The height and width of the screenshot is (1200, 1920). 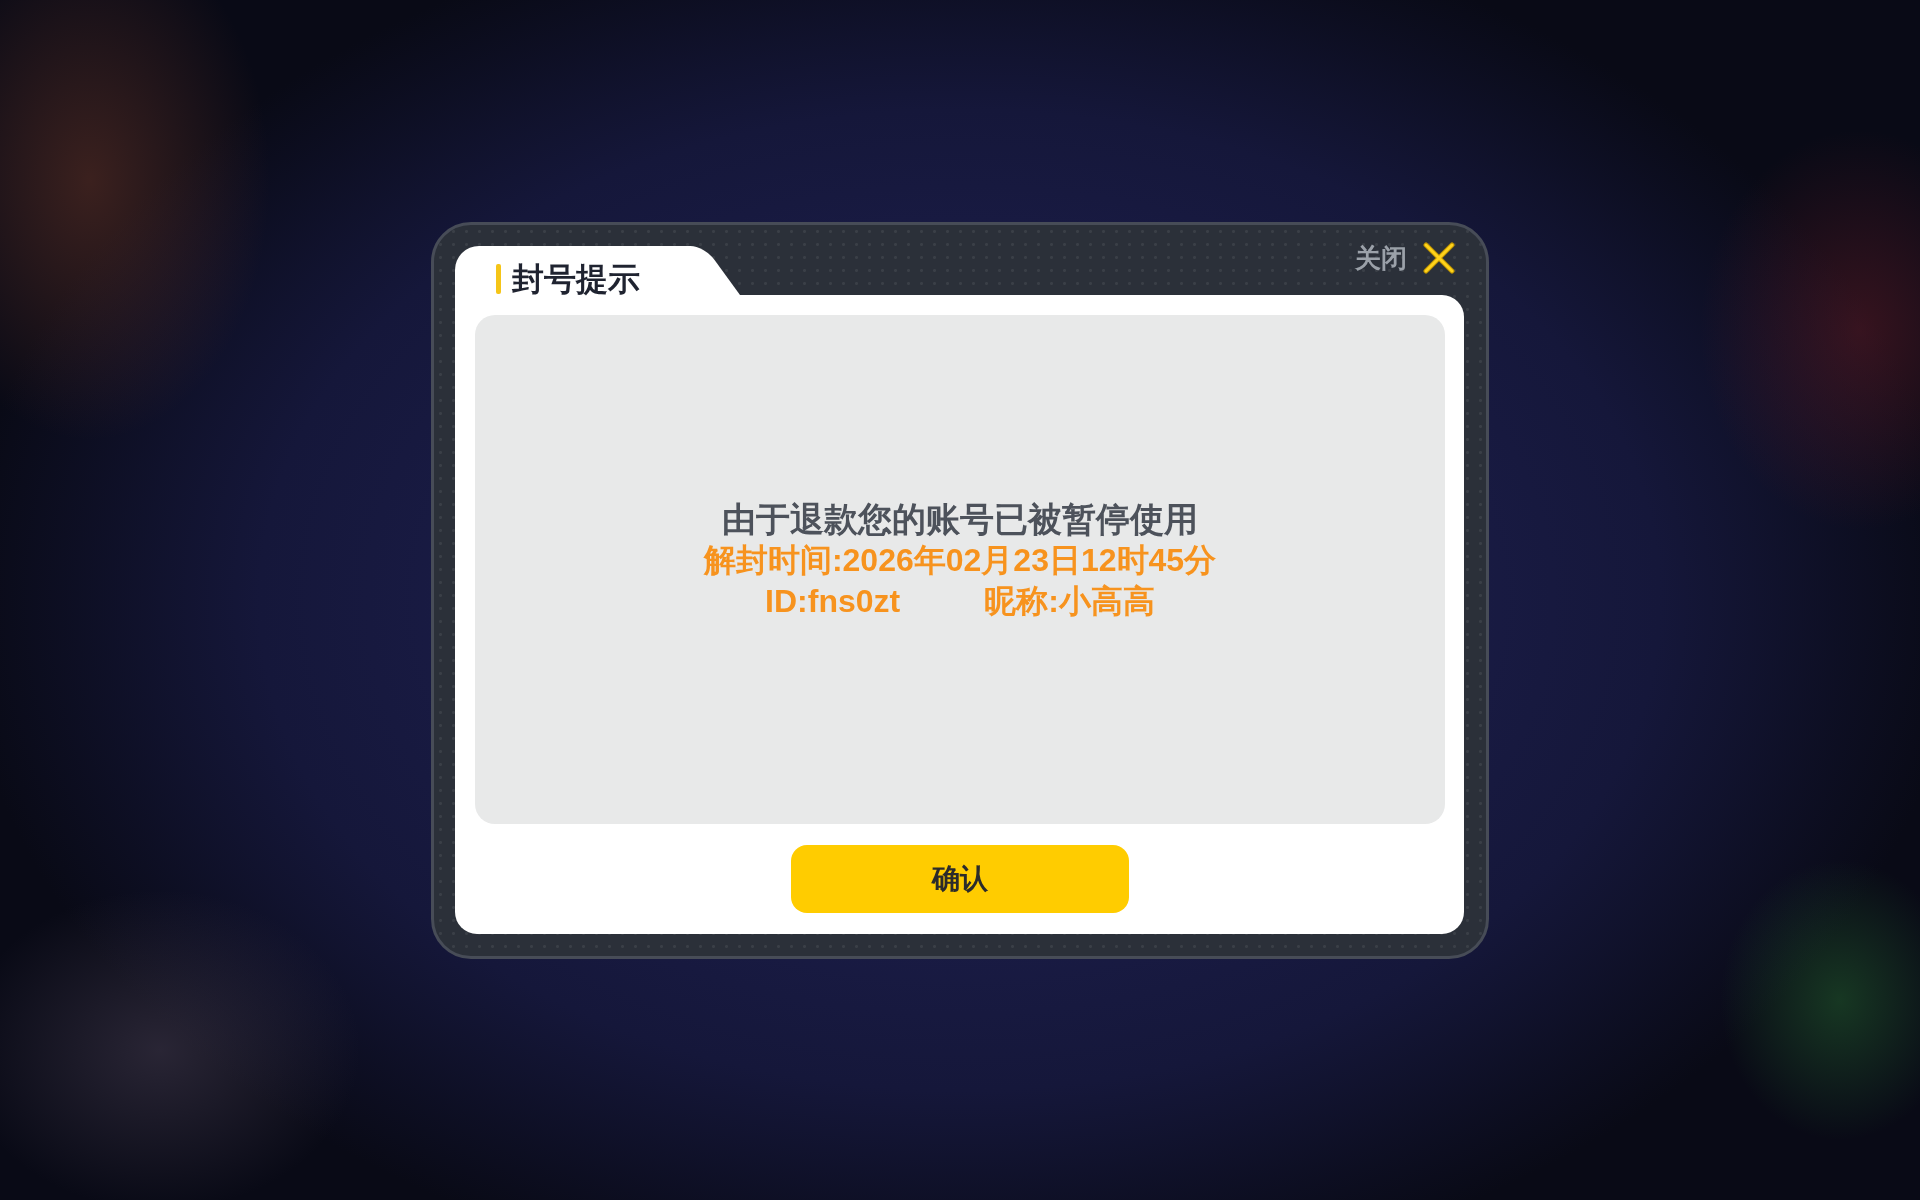 I want to click on confirm-button: 确认, so click(x=960, y=879).